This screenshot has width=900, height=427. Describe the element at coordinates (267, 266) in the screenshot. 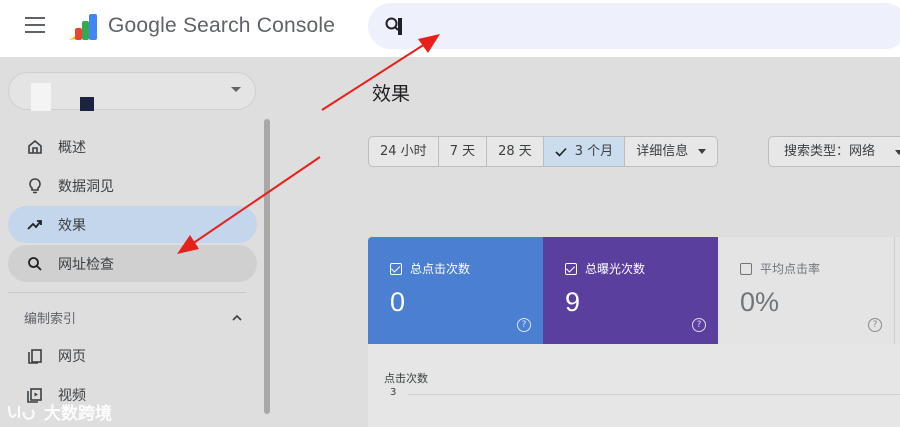

I see `sidebar-scrollbar` at that location.